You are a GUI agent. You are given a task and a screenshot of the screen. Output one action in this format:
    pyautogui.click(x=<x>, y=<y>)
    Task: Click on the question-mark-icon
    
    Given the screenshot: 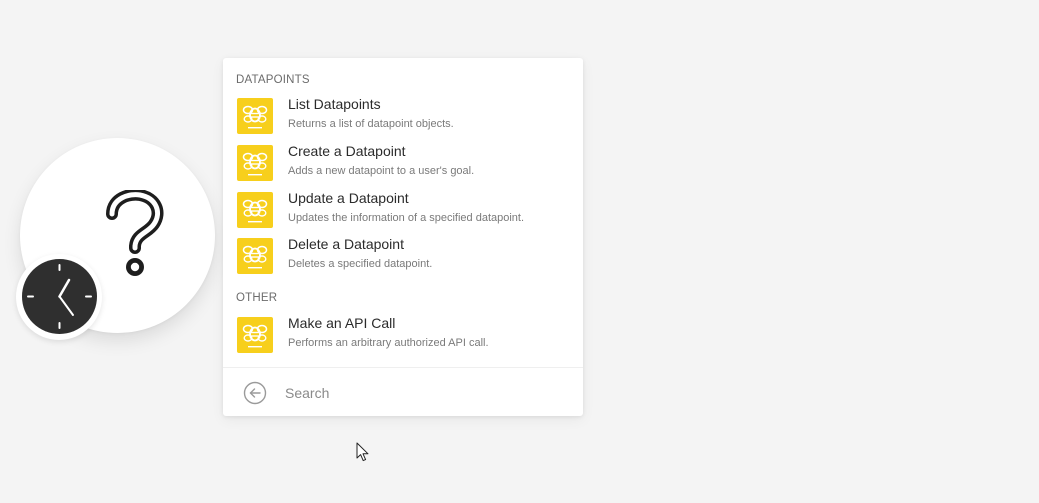 What is the action you would take?
    pyautogui.click(x=135, y=233)
    